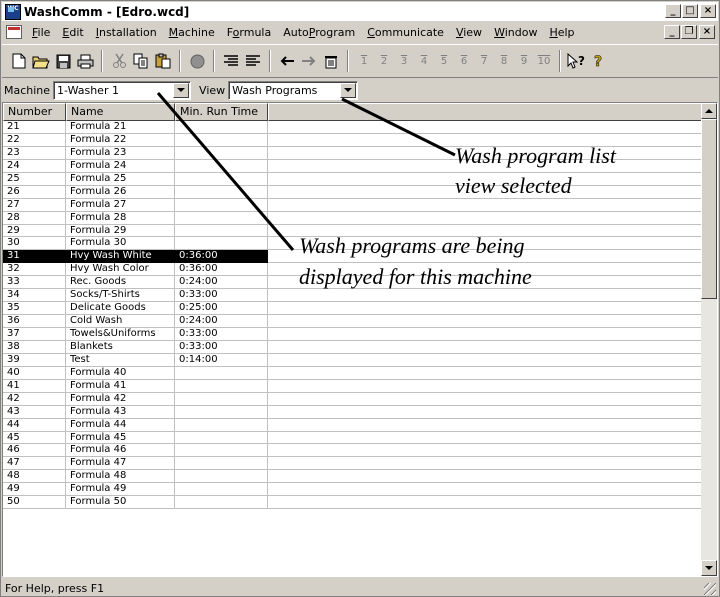  Describe the element at coordinates (141, 61) in the screenshot. I see `copy-button` at that location.